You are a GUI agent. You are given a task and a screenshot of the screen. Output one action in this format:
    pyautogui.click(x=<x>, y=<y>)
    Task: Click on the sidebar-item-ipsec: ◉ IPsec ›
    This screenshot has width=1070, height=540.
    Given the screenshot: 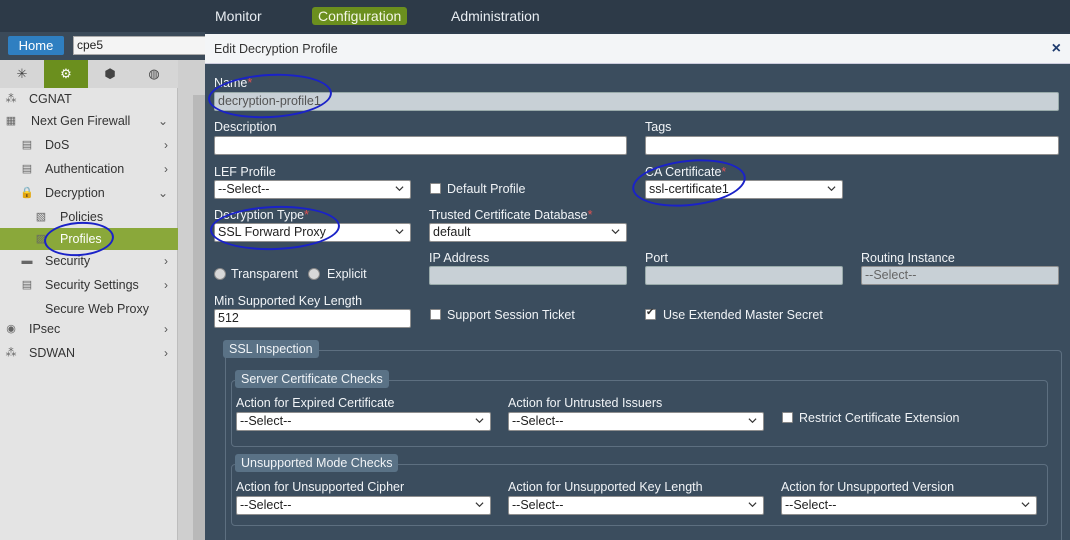 What is the action you would take?
    pyautogui.click(x=89, y=329)
    